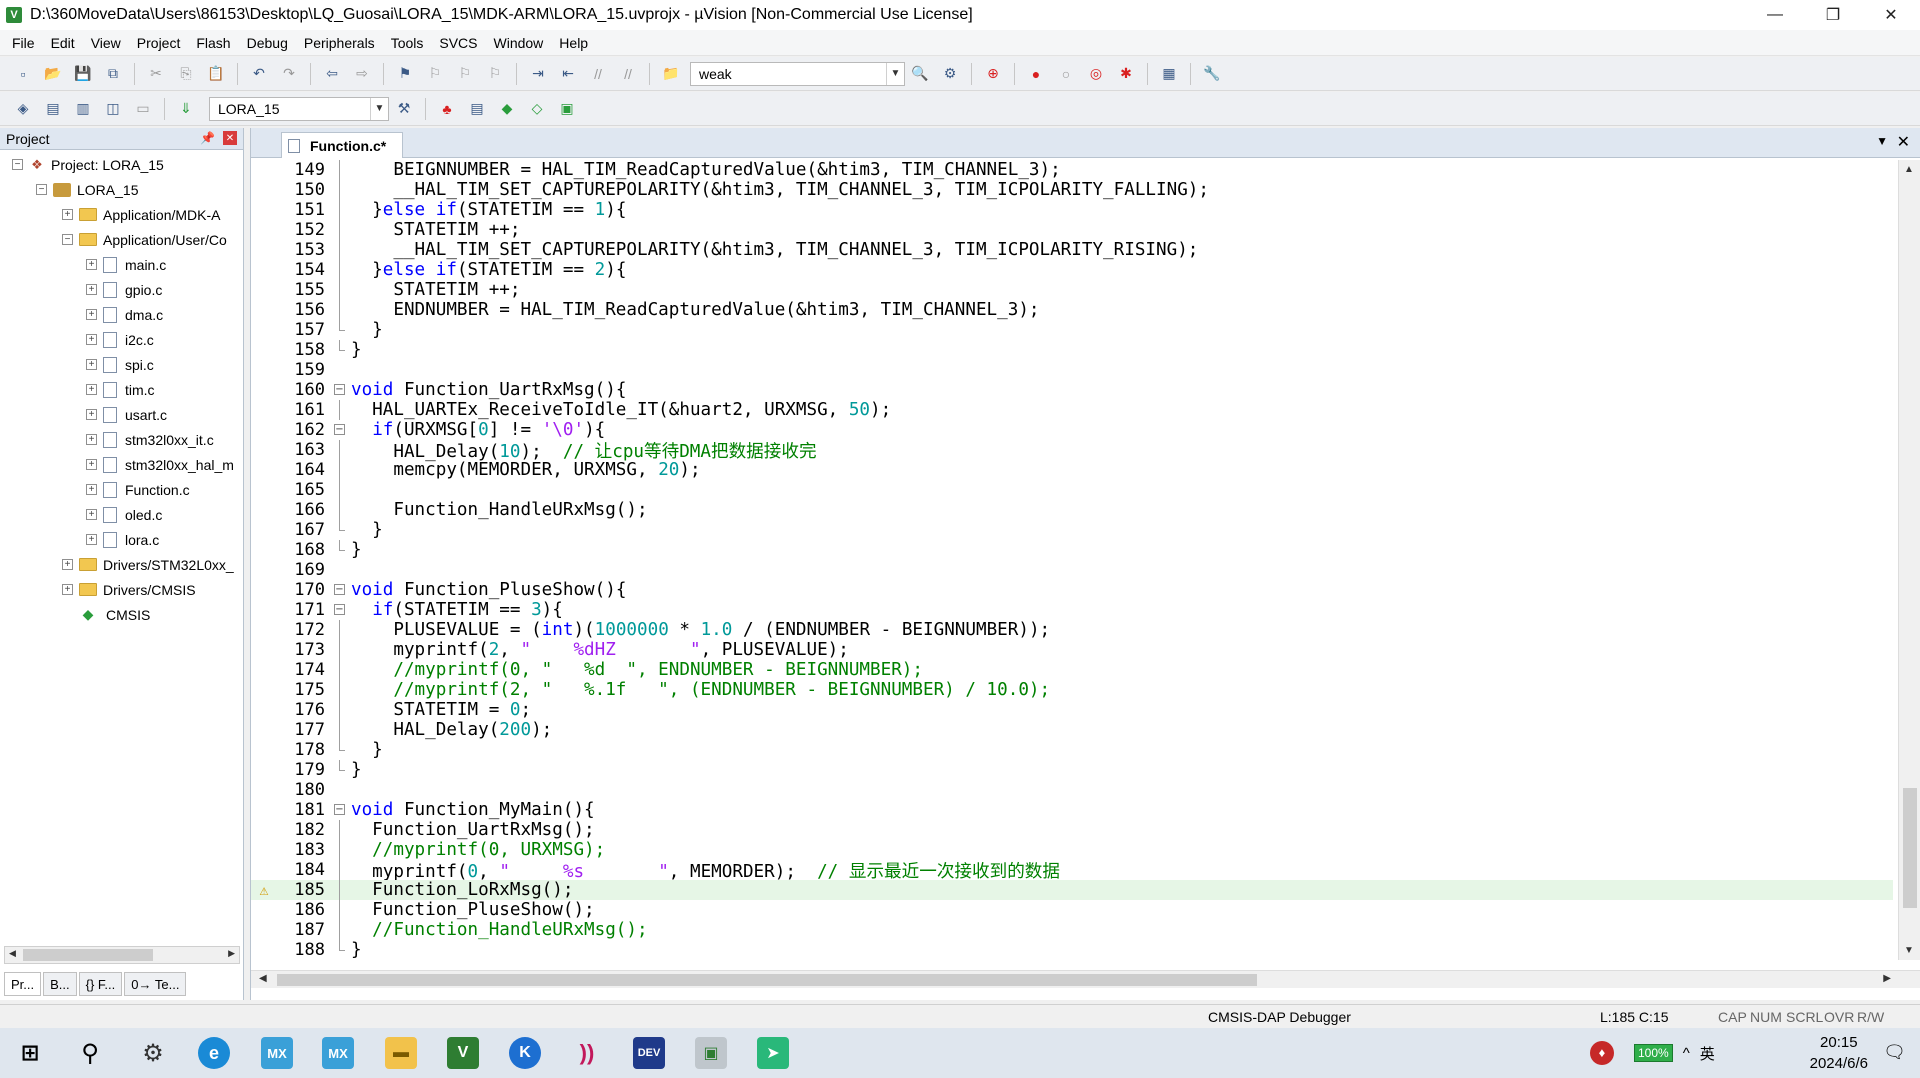  What do you see at coordinates (121, 514) in the screenshot?
I see `tree-file: + oled.c` at bounding box center [121, 514].